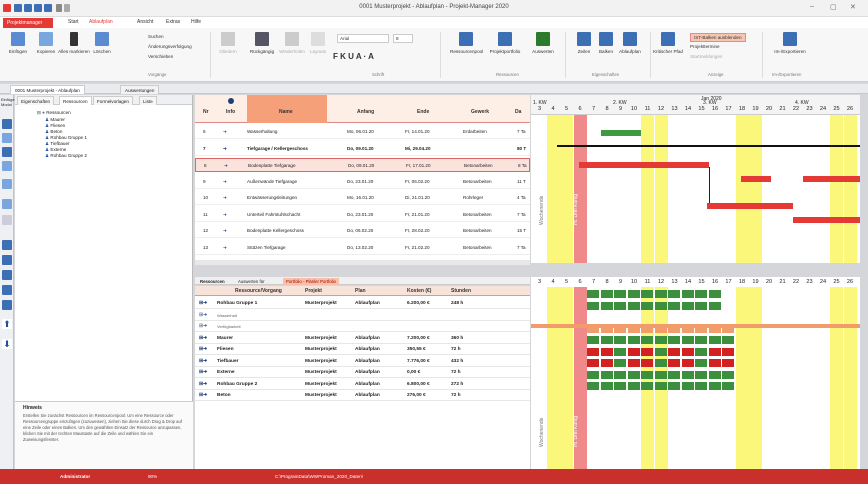 Image resolution: width=868 pixels, height=484 pixels. What do you see at coordinates (362, 326) in the screenshot?
I see `resource-row: ⊞➜ Verfügbarkeit` at bounding box center [362, 326].